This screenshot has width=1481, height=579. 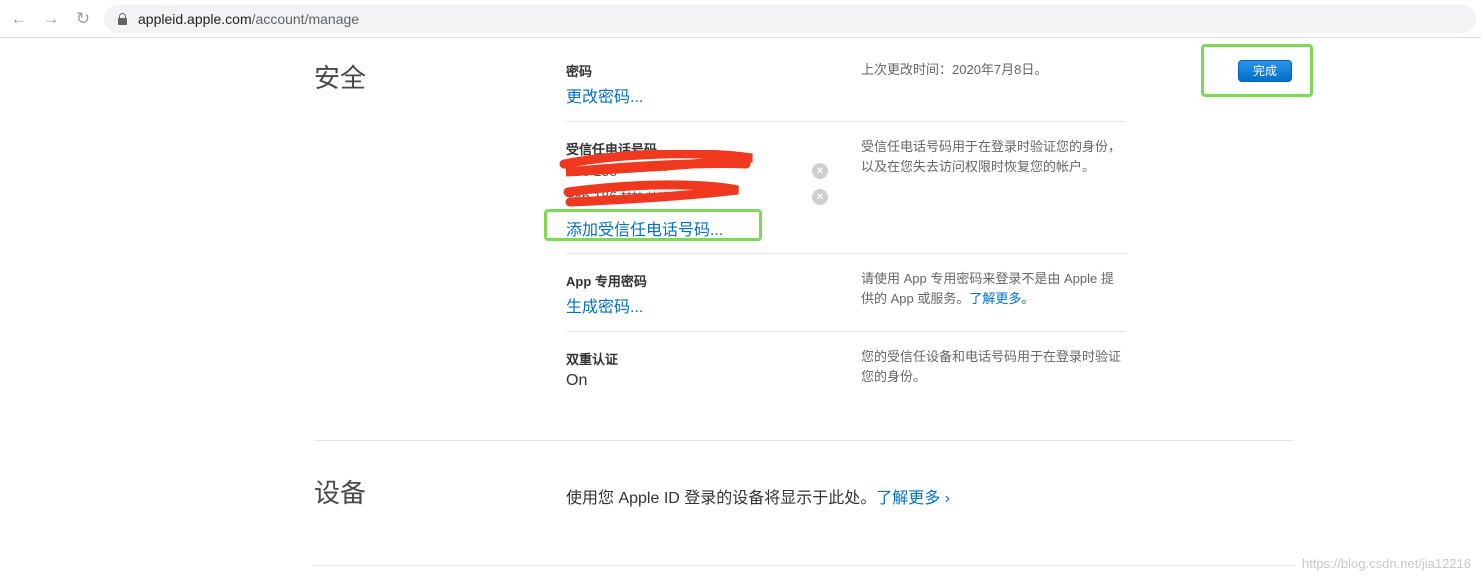 What do you see at coordinates (195, 19) in the screenshot?
I see `url-host: appleid.apple.com` at bounding box center [195, 19].